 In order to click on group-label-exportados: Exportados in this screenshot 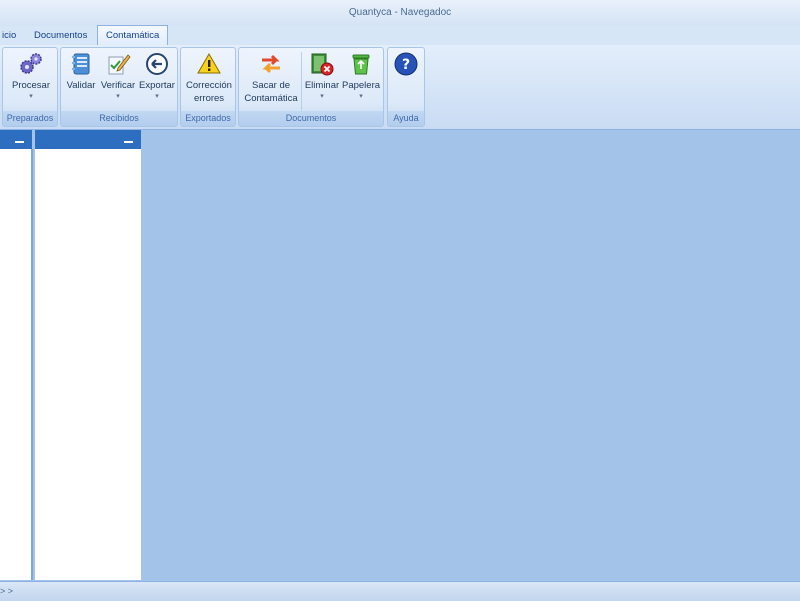, I will do `click(208, 118)`.